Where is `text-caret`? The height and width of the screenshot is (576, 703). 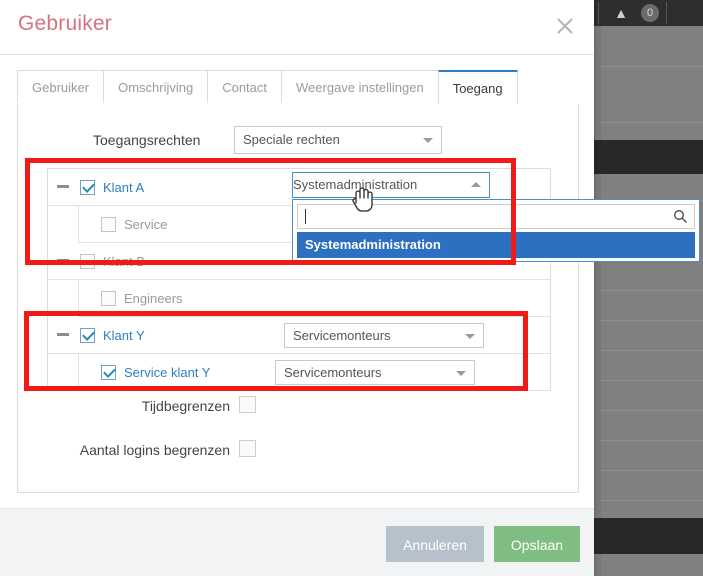
text-caret is located at coordinates (305, 216).